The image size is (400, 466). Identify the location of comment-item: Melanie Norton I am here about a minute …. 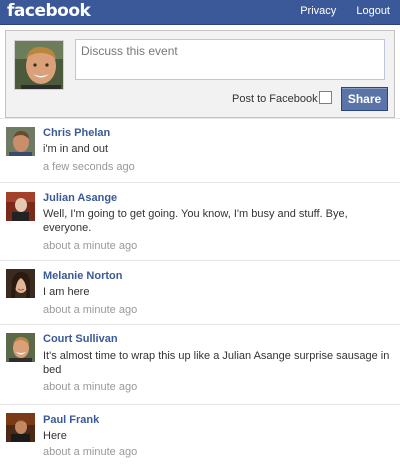
(200, 292).